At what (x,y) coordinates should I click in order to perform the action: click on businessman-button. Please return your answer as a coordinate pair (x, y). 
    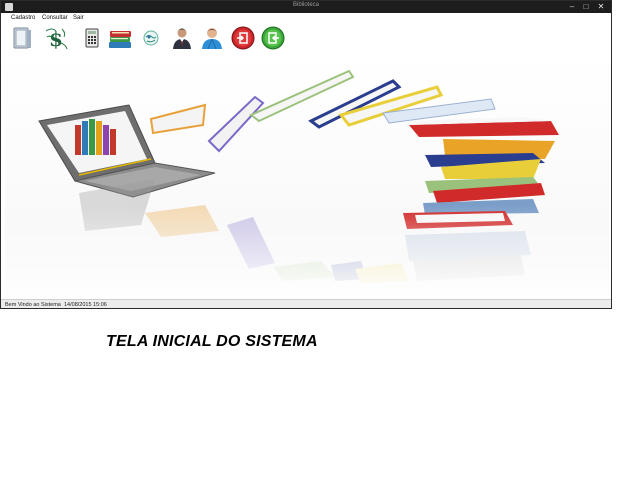
    Looking at the image, I should click on (182, 38).